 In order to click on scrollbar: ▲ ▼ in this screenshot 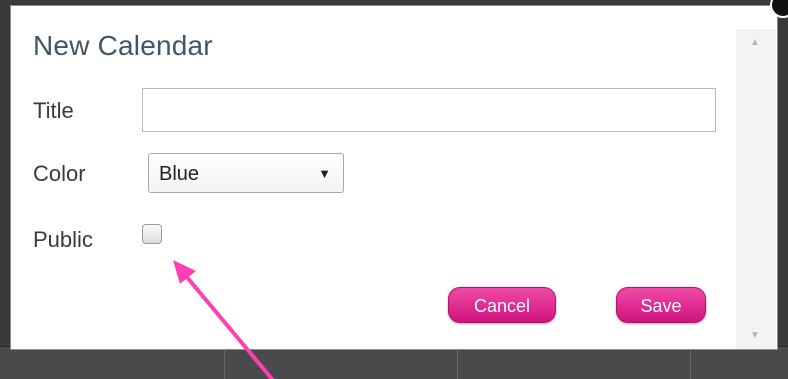, I will do `click(756, 189)`.